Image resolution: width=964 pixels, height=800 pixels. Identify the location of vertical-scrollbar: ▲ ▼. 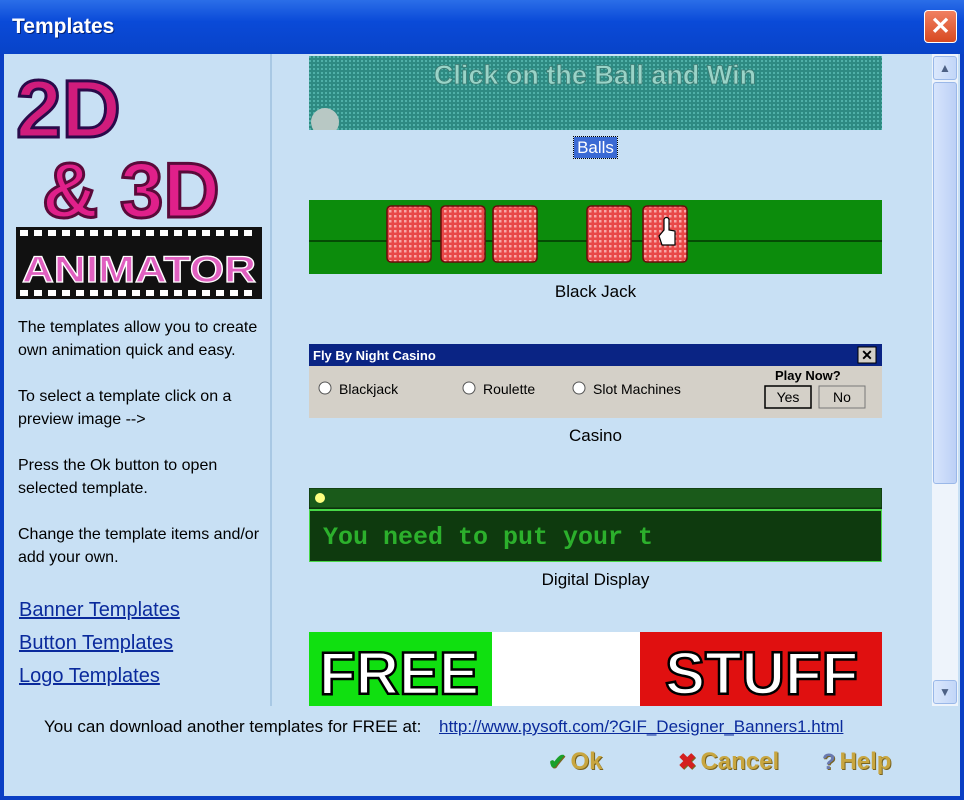
(945, 380).